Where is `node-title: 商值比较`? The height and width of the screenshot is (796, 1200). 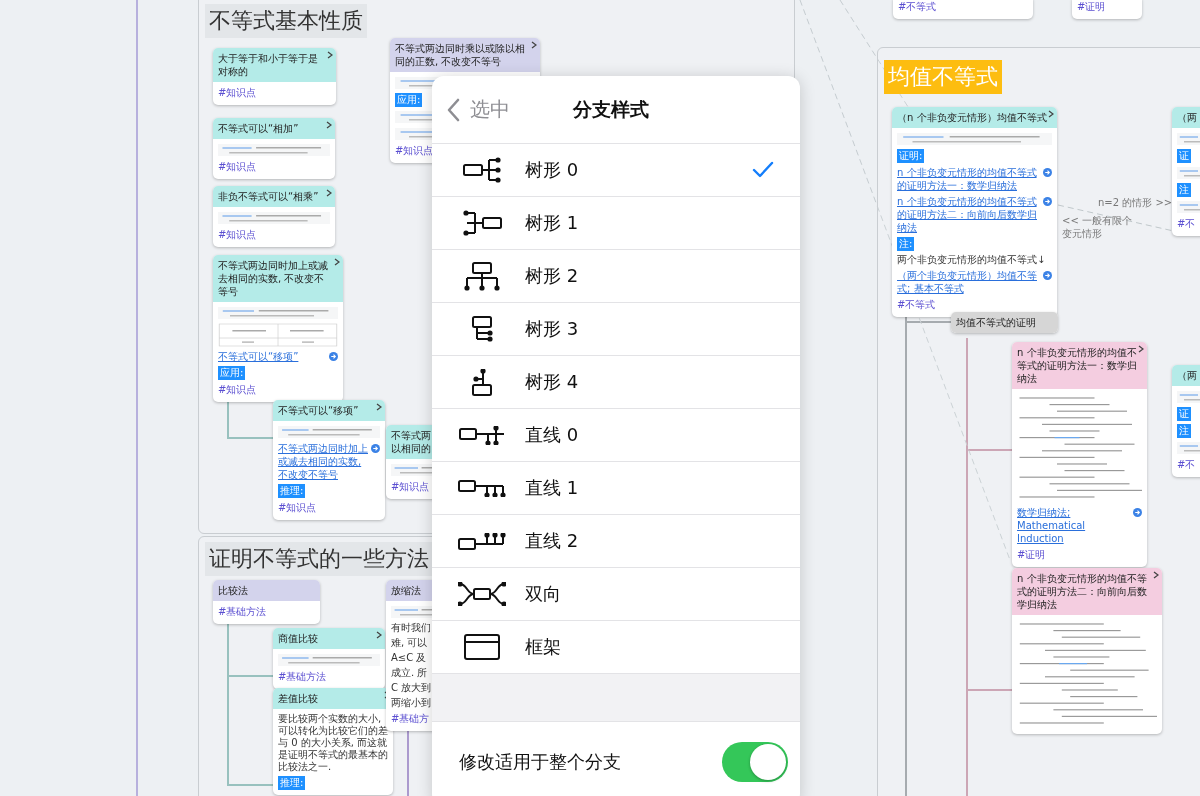
node-title: 商值比较 is located at coordinates (298, 638).